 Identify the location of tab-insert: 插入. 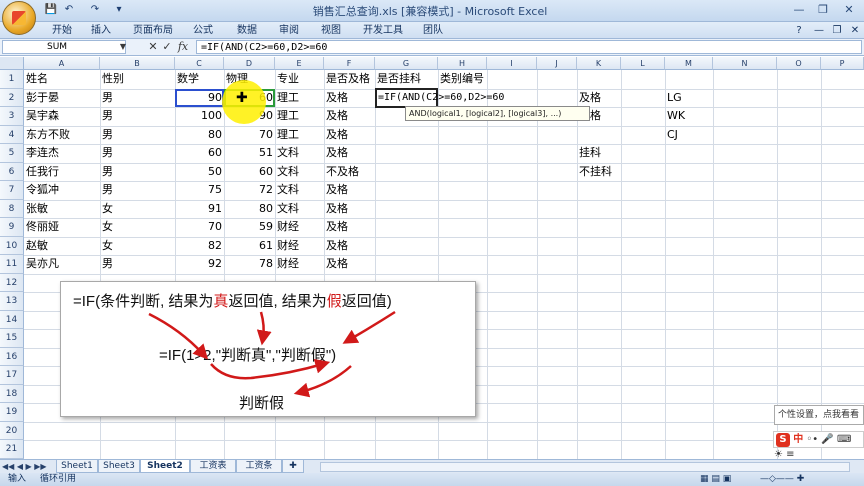
(101, 30).